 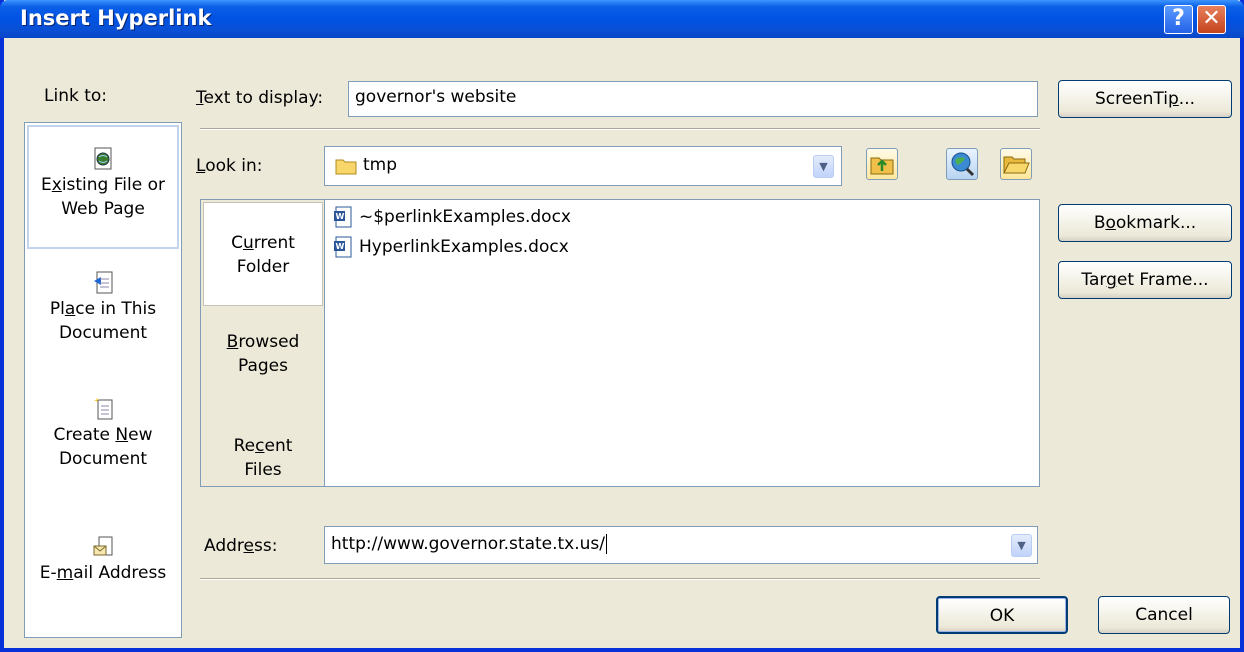 What do you see at coordinates (583, 166) in the screenshot?
I see `look-in-combo: tmp ▼` at bounding box center [583, 166].